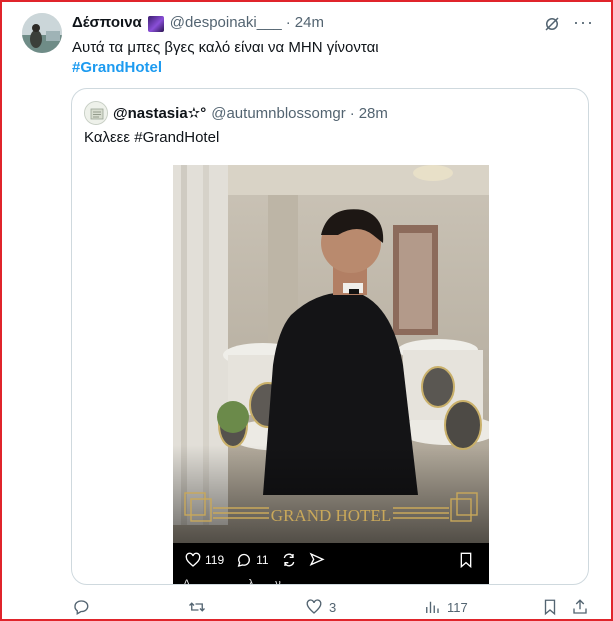  What do you see at coordinates (317, 560) in the screenshot?
I see `story-send-icon` at bounding box center [317, 560].